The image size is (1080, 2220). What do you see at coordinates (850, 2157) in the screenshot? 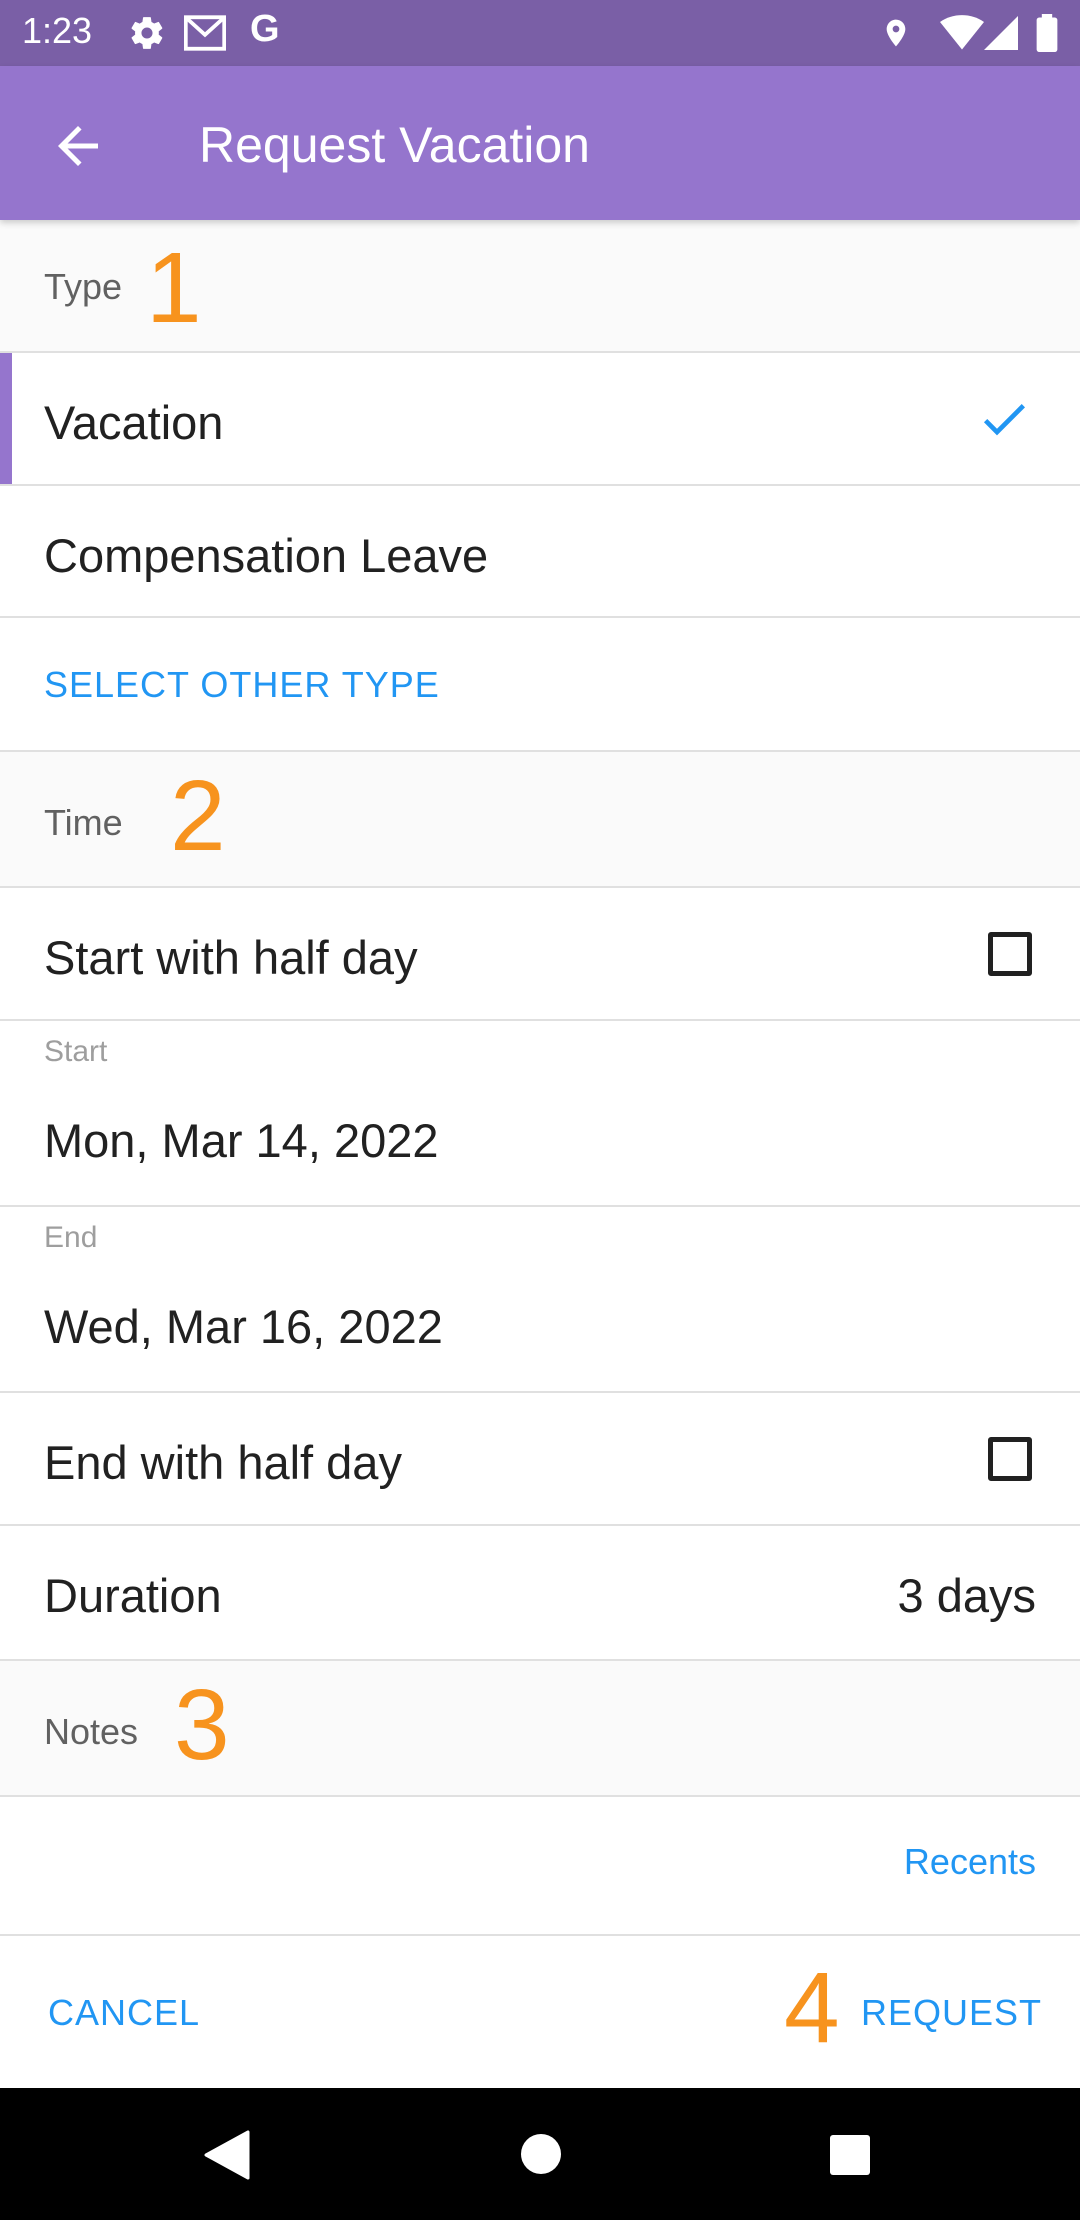
I see `recents-square-icon` at bounding box center [850, 2157].